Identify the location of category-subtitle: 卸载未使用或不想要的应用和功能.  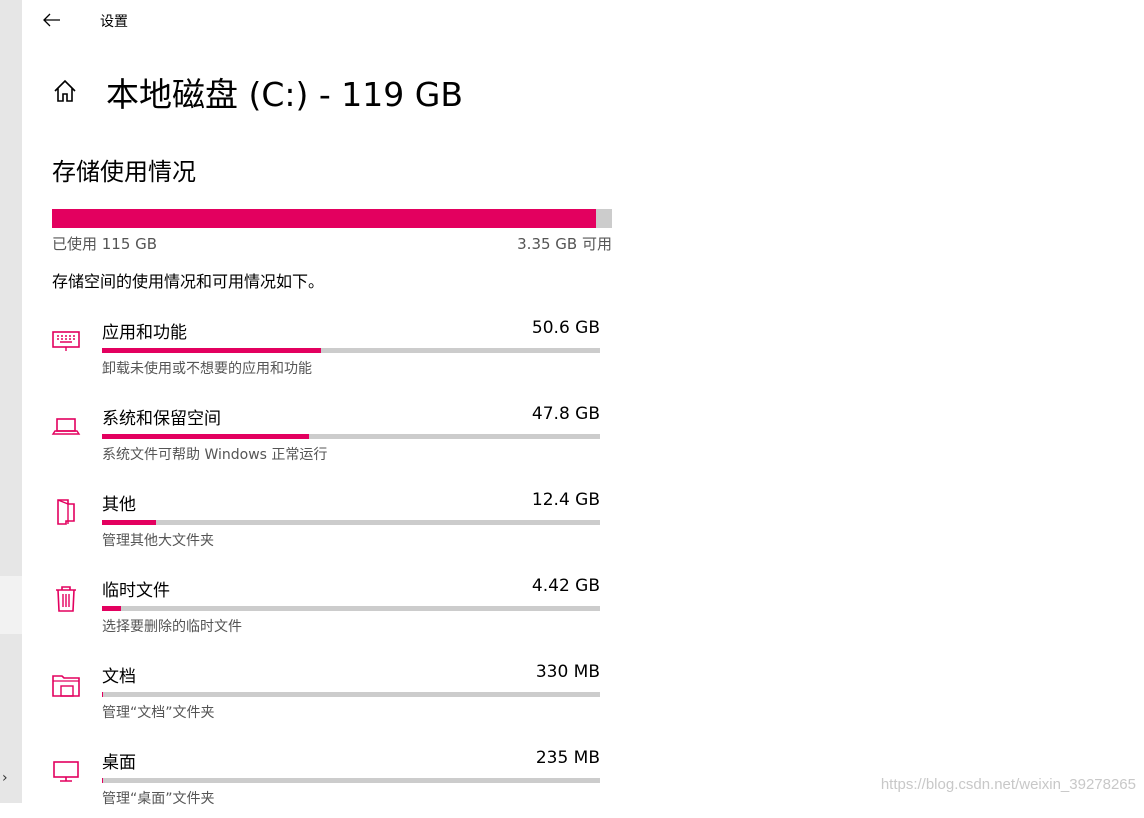
(207, 368).